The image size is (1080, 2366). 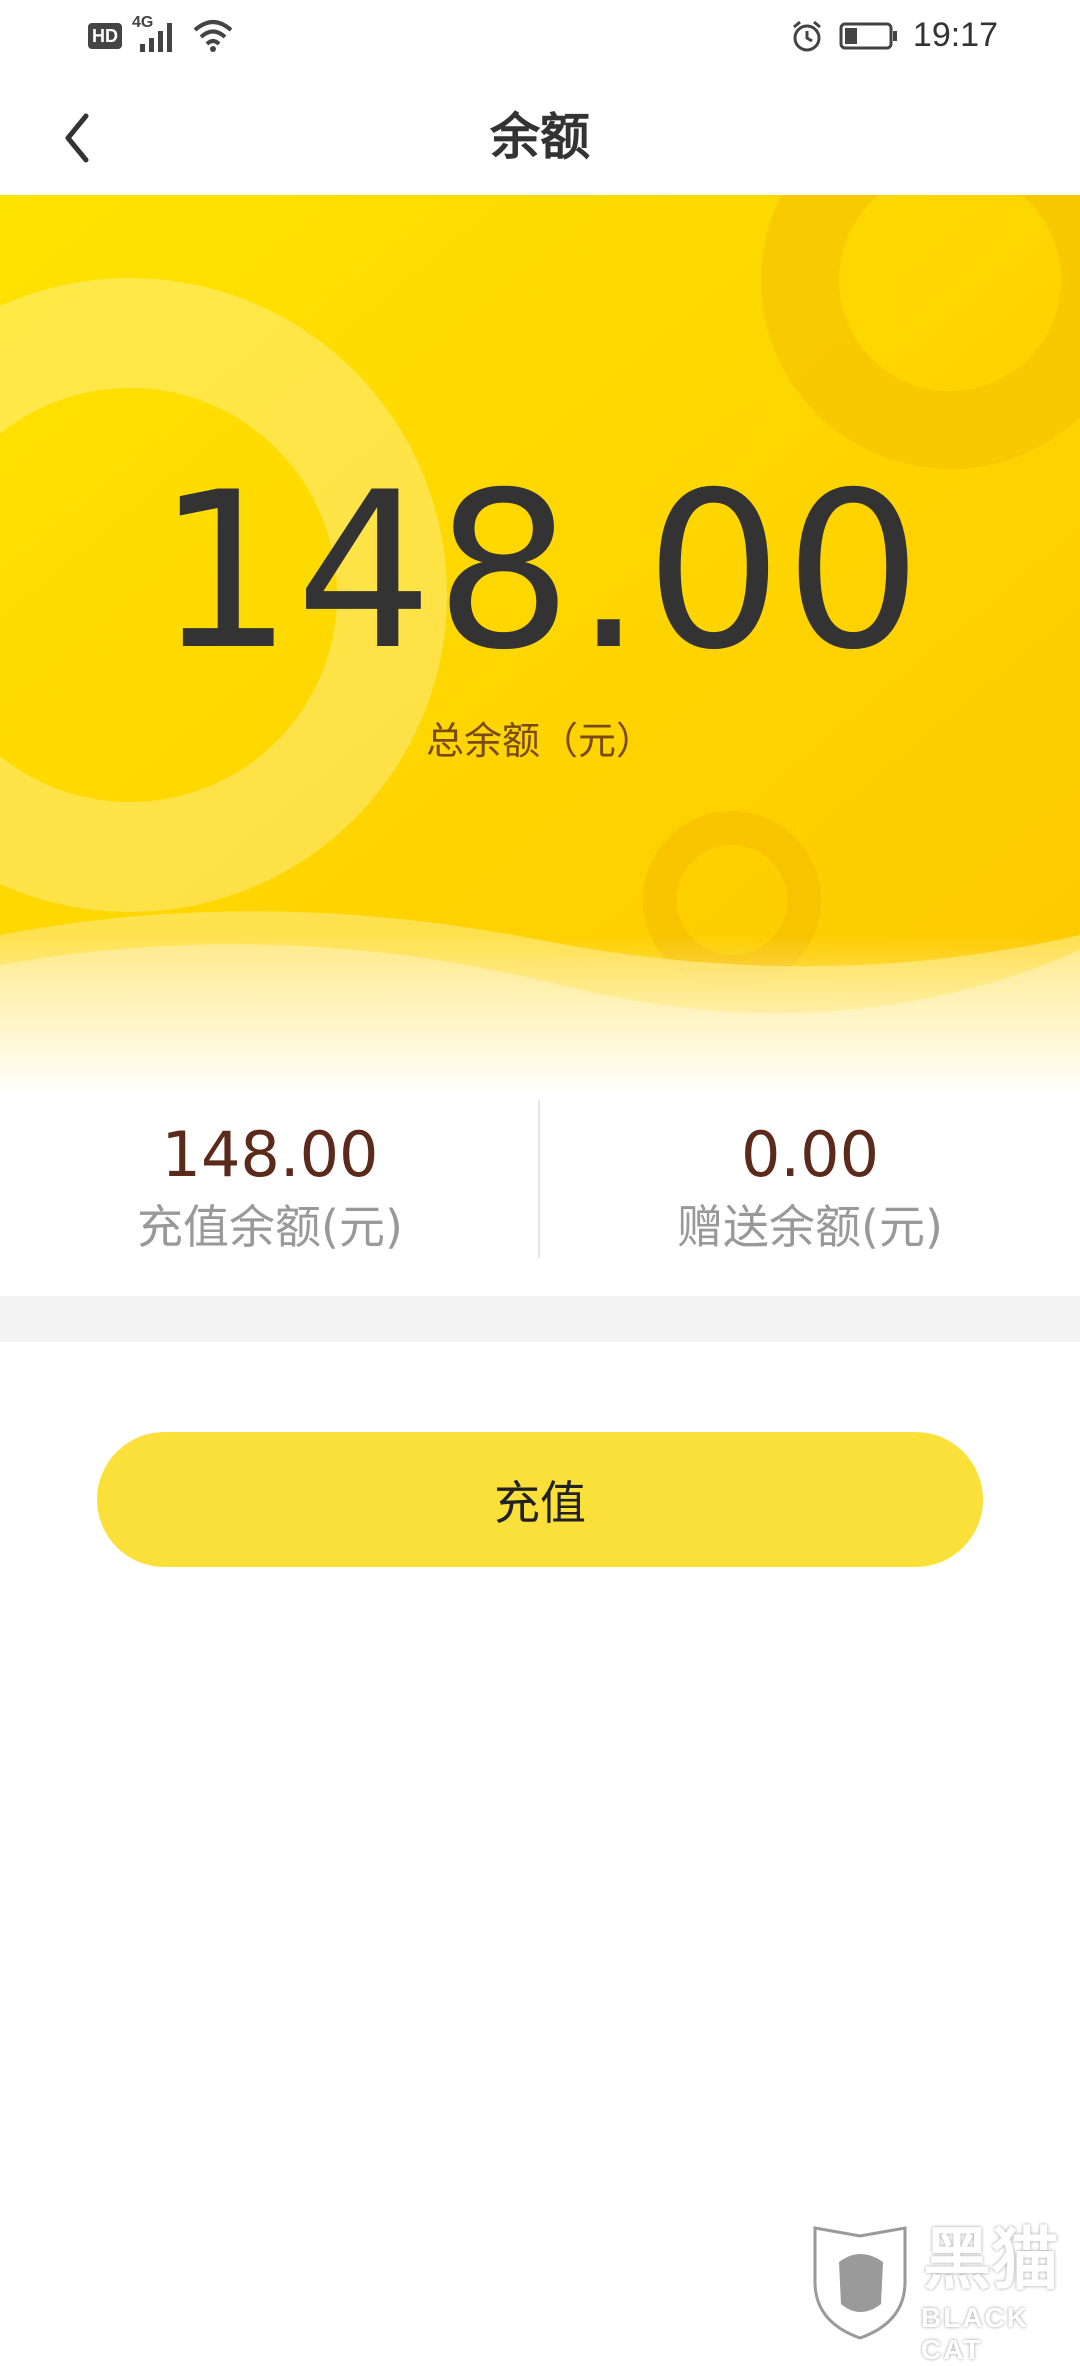 What do you see at coordinates (991, 2260) in the screenshot?
I see `watermark-text: 黑猫` at bounding box center [991, 2260].